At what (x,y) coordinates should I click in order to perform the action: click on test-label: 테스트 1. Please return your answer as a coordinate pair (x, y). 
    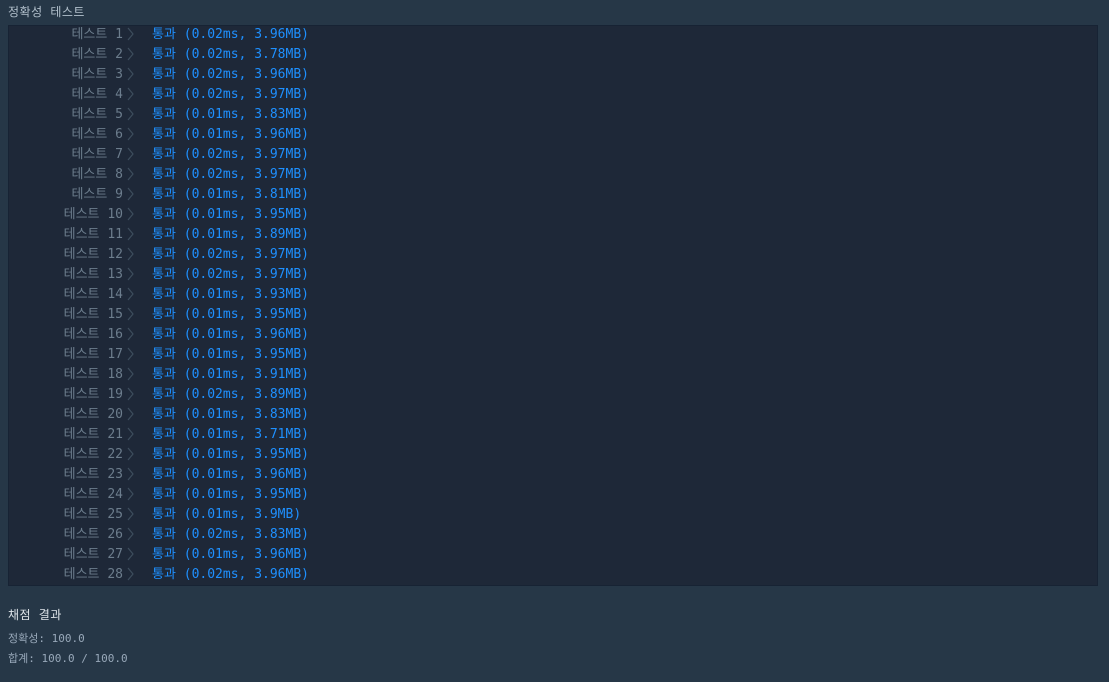
    Looking at the image, I should click on (97, 34).